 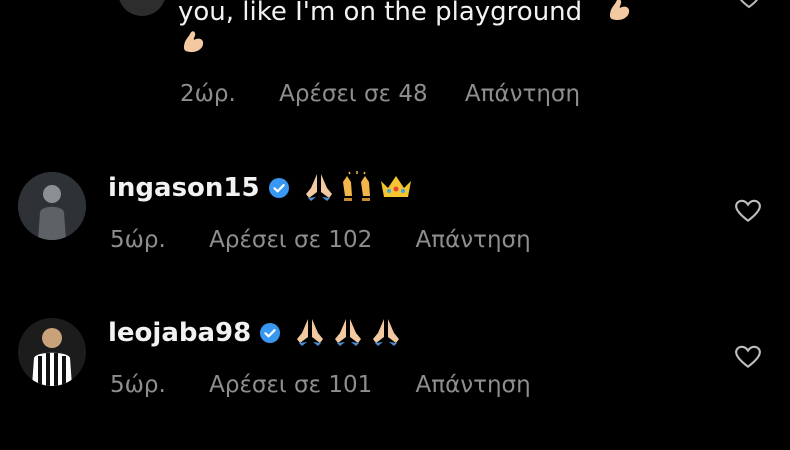 What do you see at coordinates (255, 333) in the screenshot?
I see `comment-header: leojaba98` at bounding box center [255, 333].